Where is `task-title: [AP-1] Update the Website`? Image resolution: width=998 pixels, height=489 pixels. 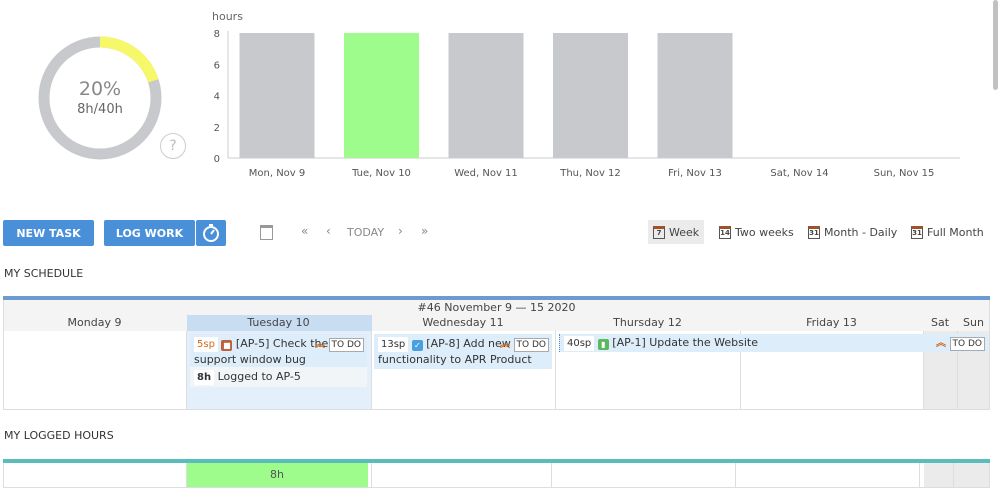
task-title: [AP-1] Update the Website is located at coordinates (685, 342).